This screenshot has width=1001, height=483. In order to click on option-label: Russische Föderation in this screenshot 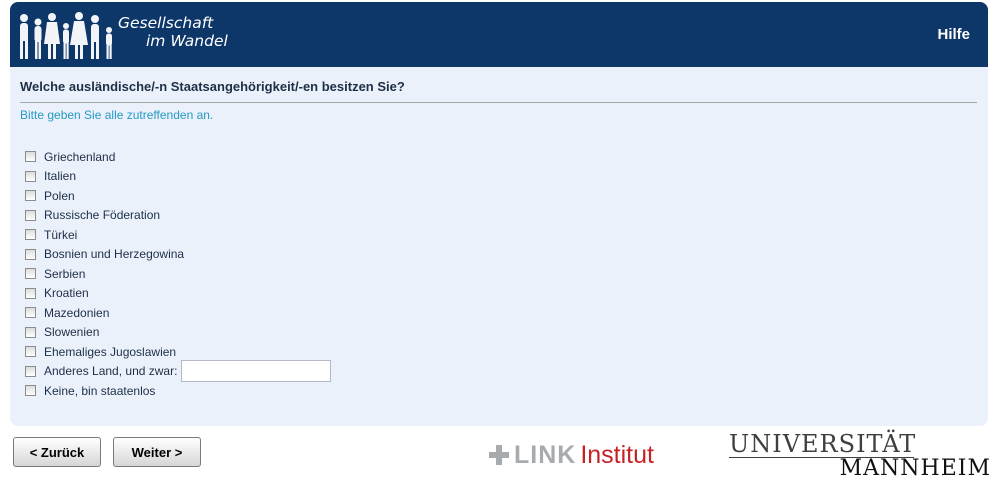, I will do `click(102, 215)`.